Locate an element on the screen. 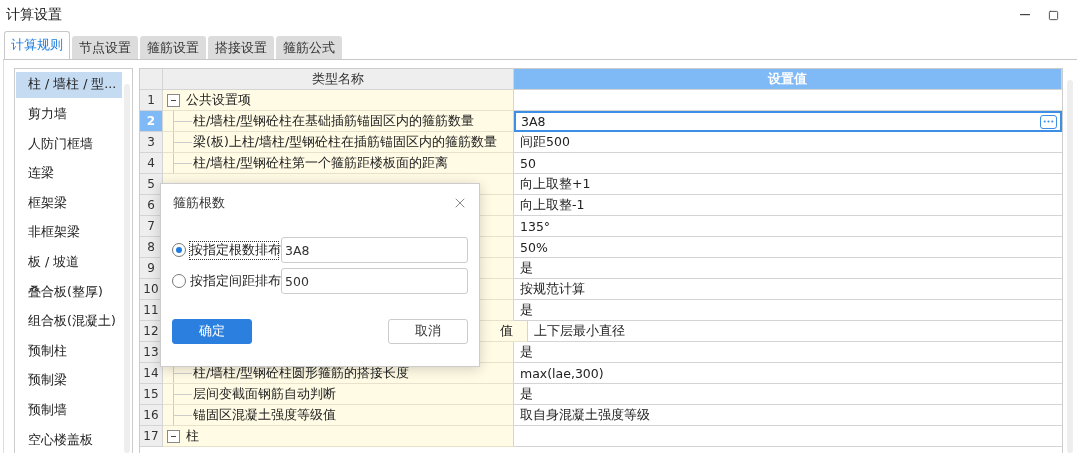  category-item: 预制梁 is located at coordinates (69, 381).